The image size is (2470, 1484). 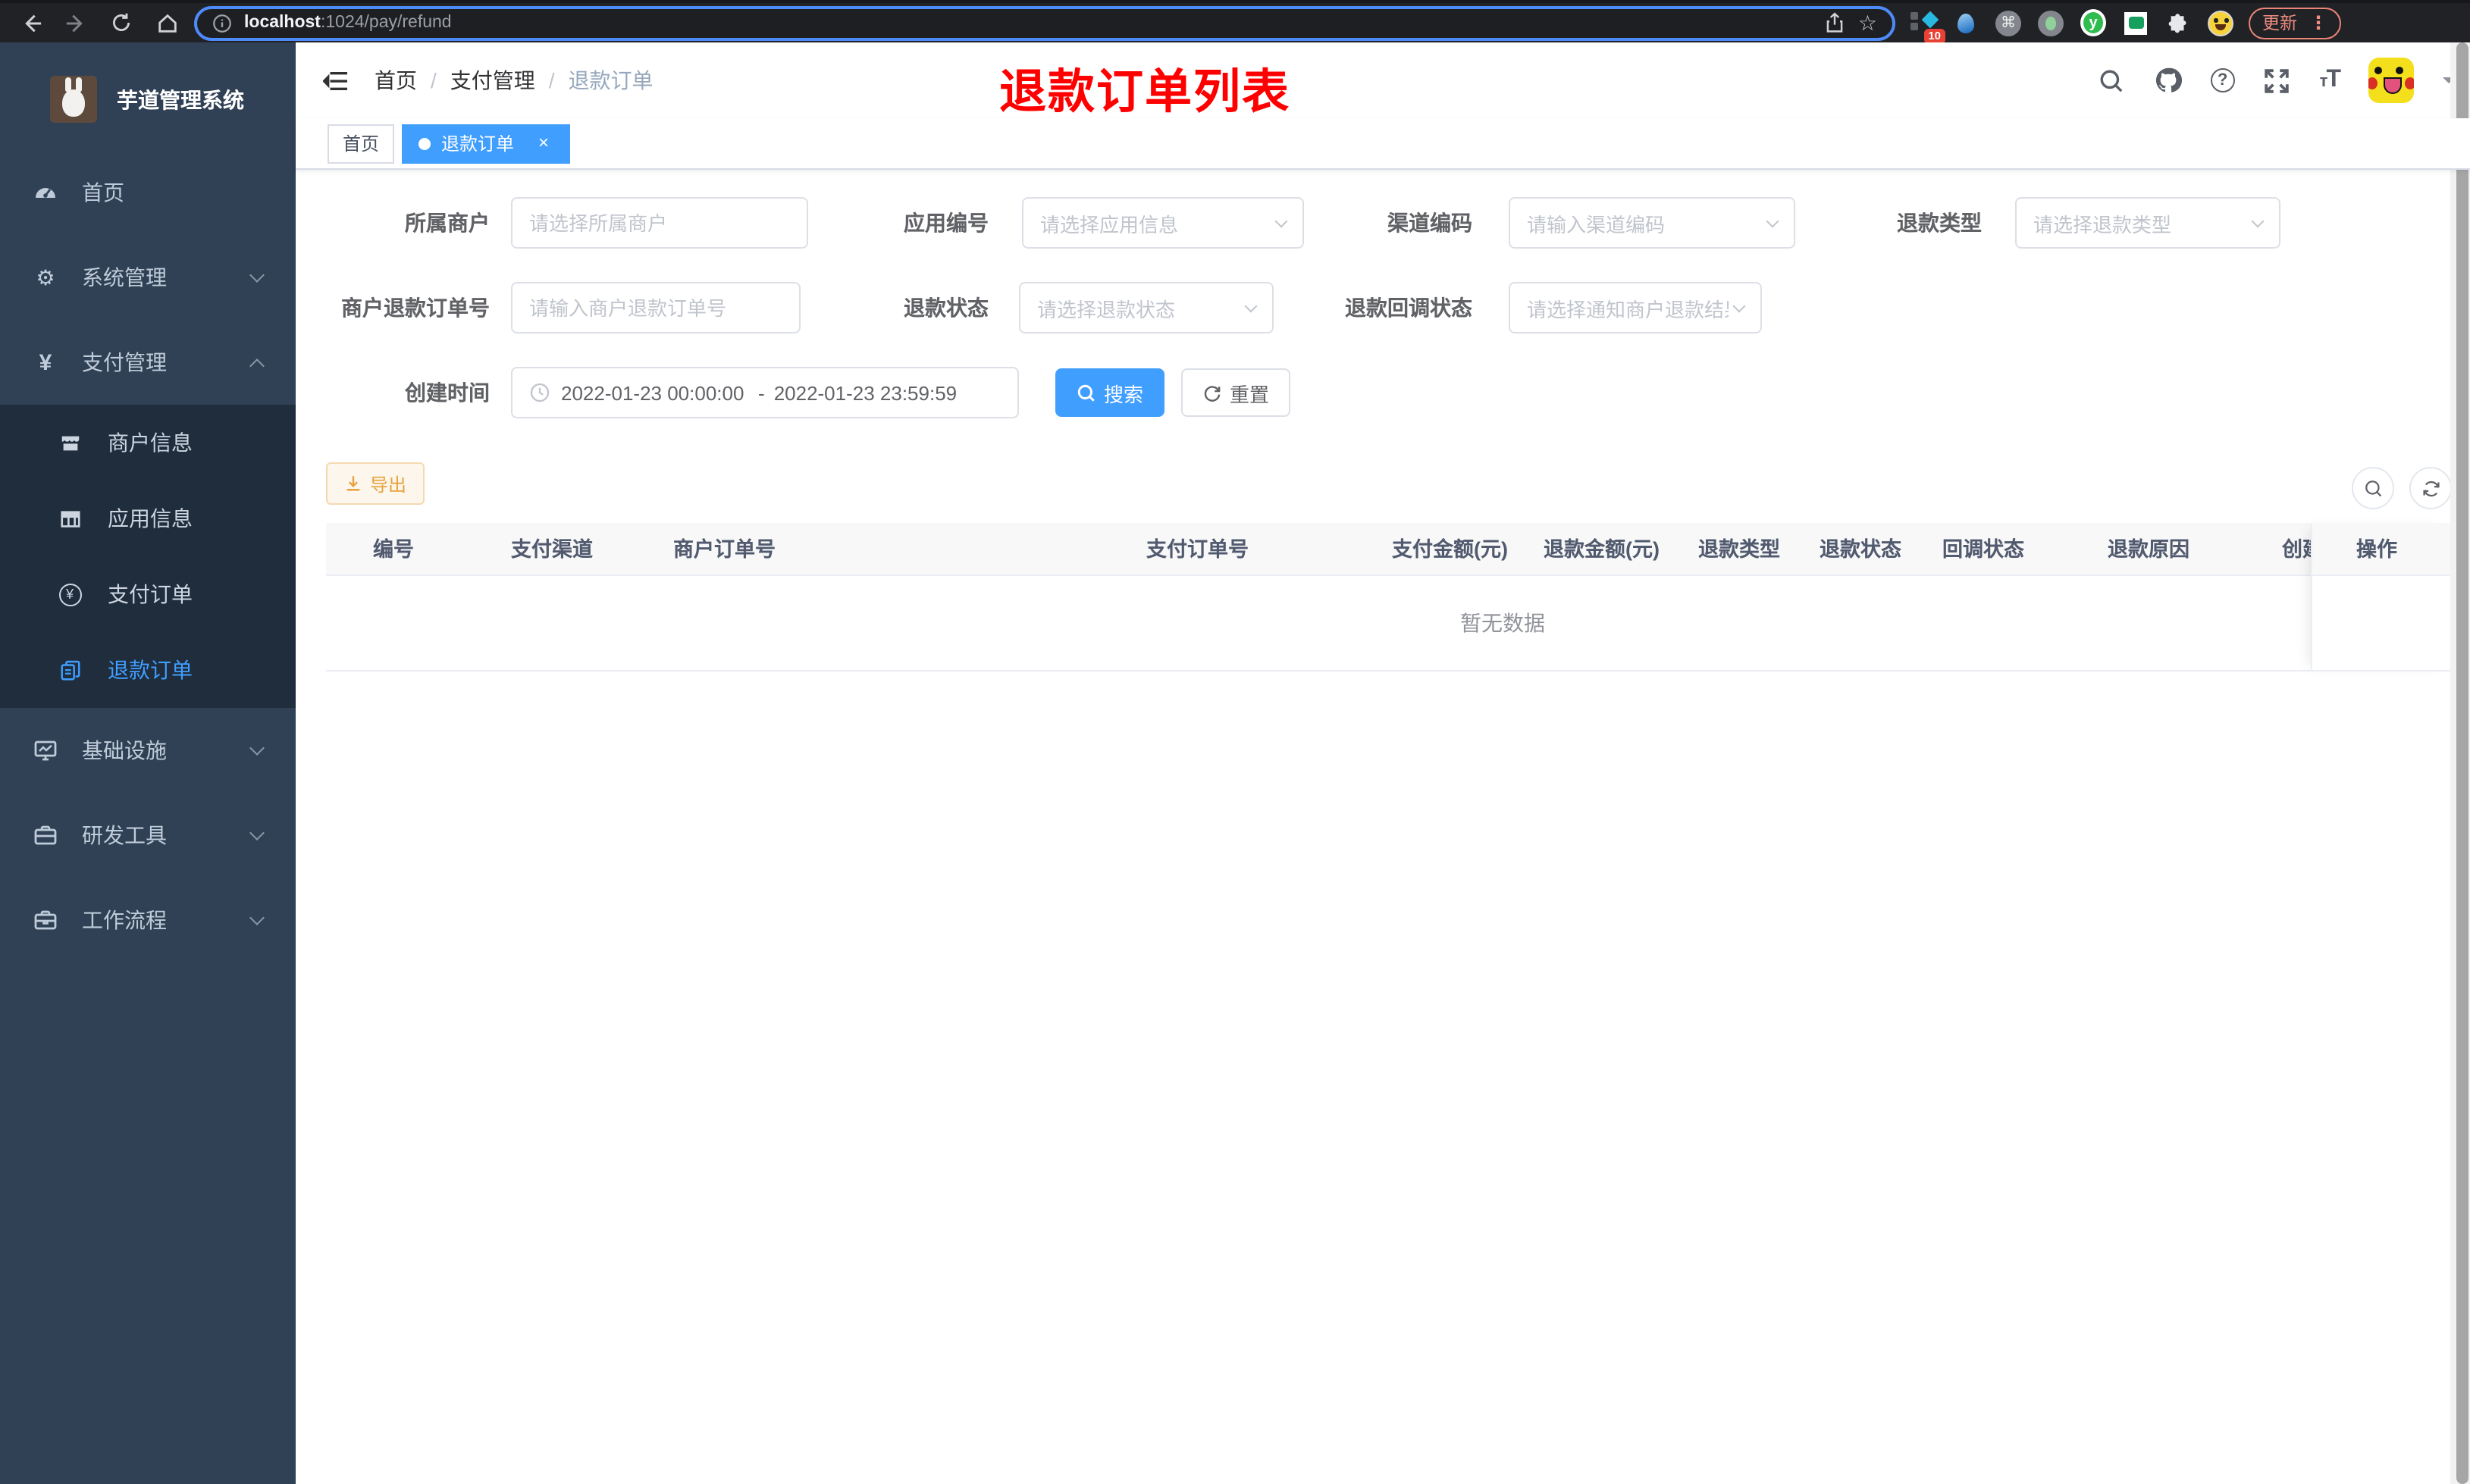 I want to click on col-callback-status: 回调状态, so click(x=1983, y=550).